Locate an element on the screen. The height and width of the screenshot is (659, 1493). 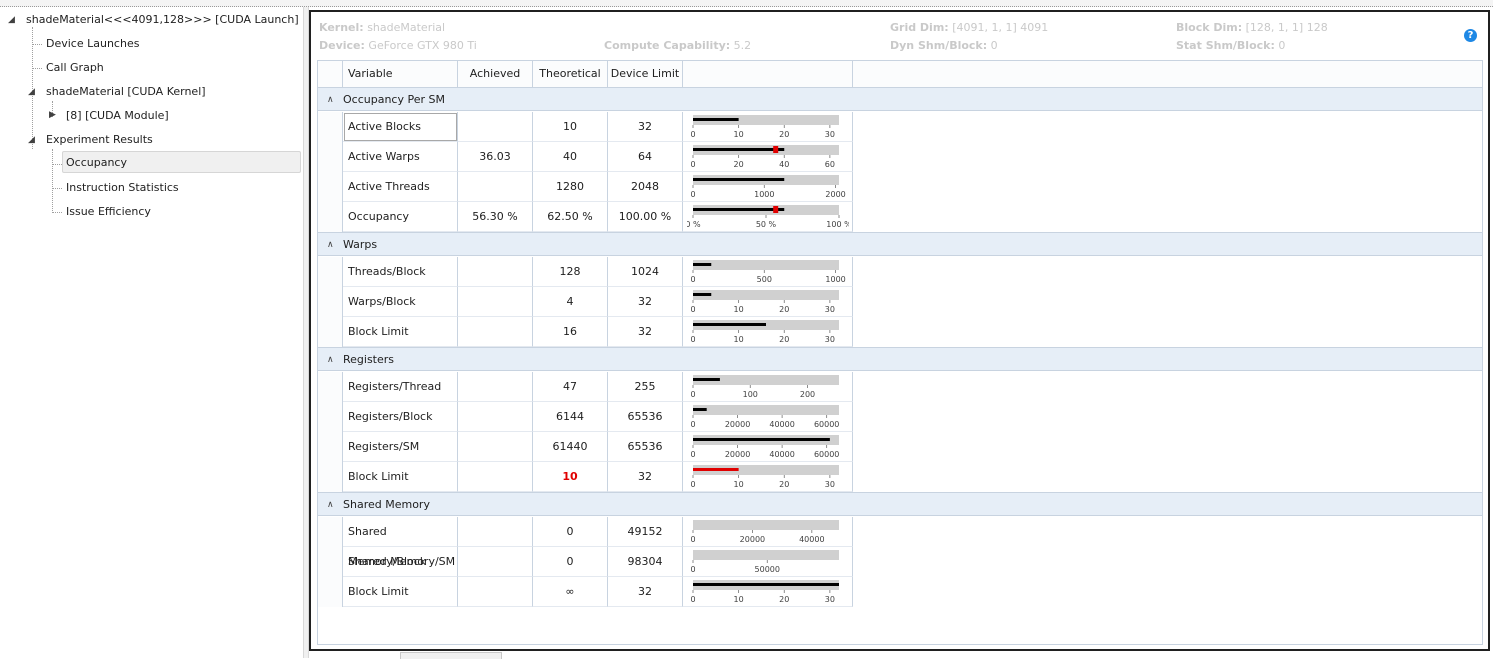
column-header-achieved: Achieved is located at coordinates (495, 74).